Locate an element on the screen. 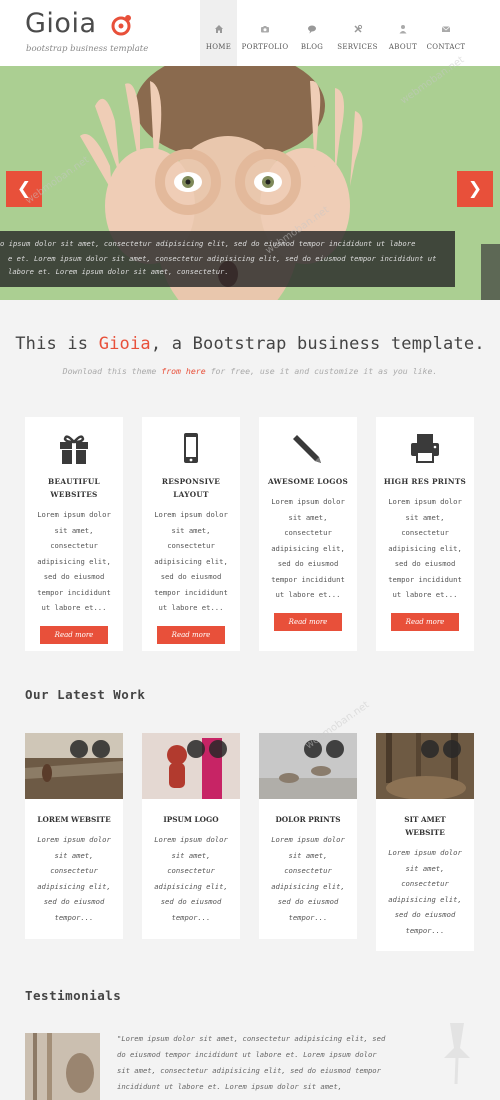 The height and width of the screenshot is (1100, 500). work-title: SIT AMET WEBSITE is located at coordinates (425, 826).